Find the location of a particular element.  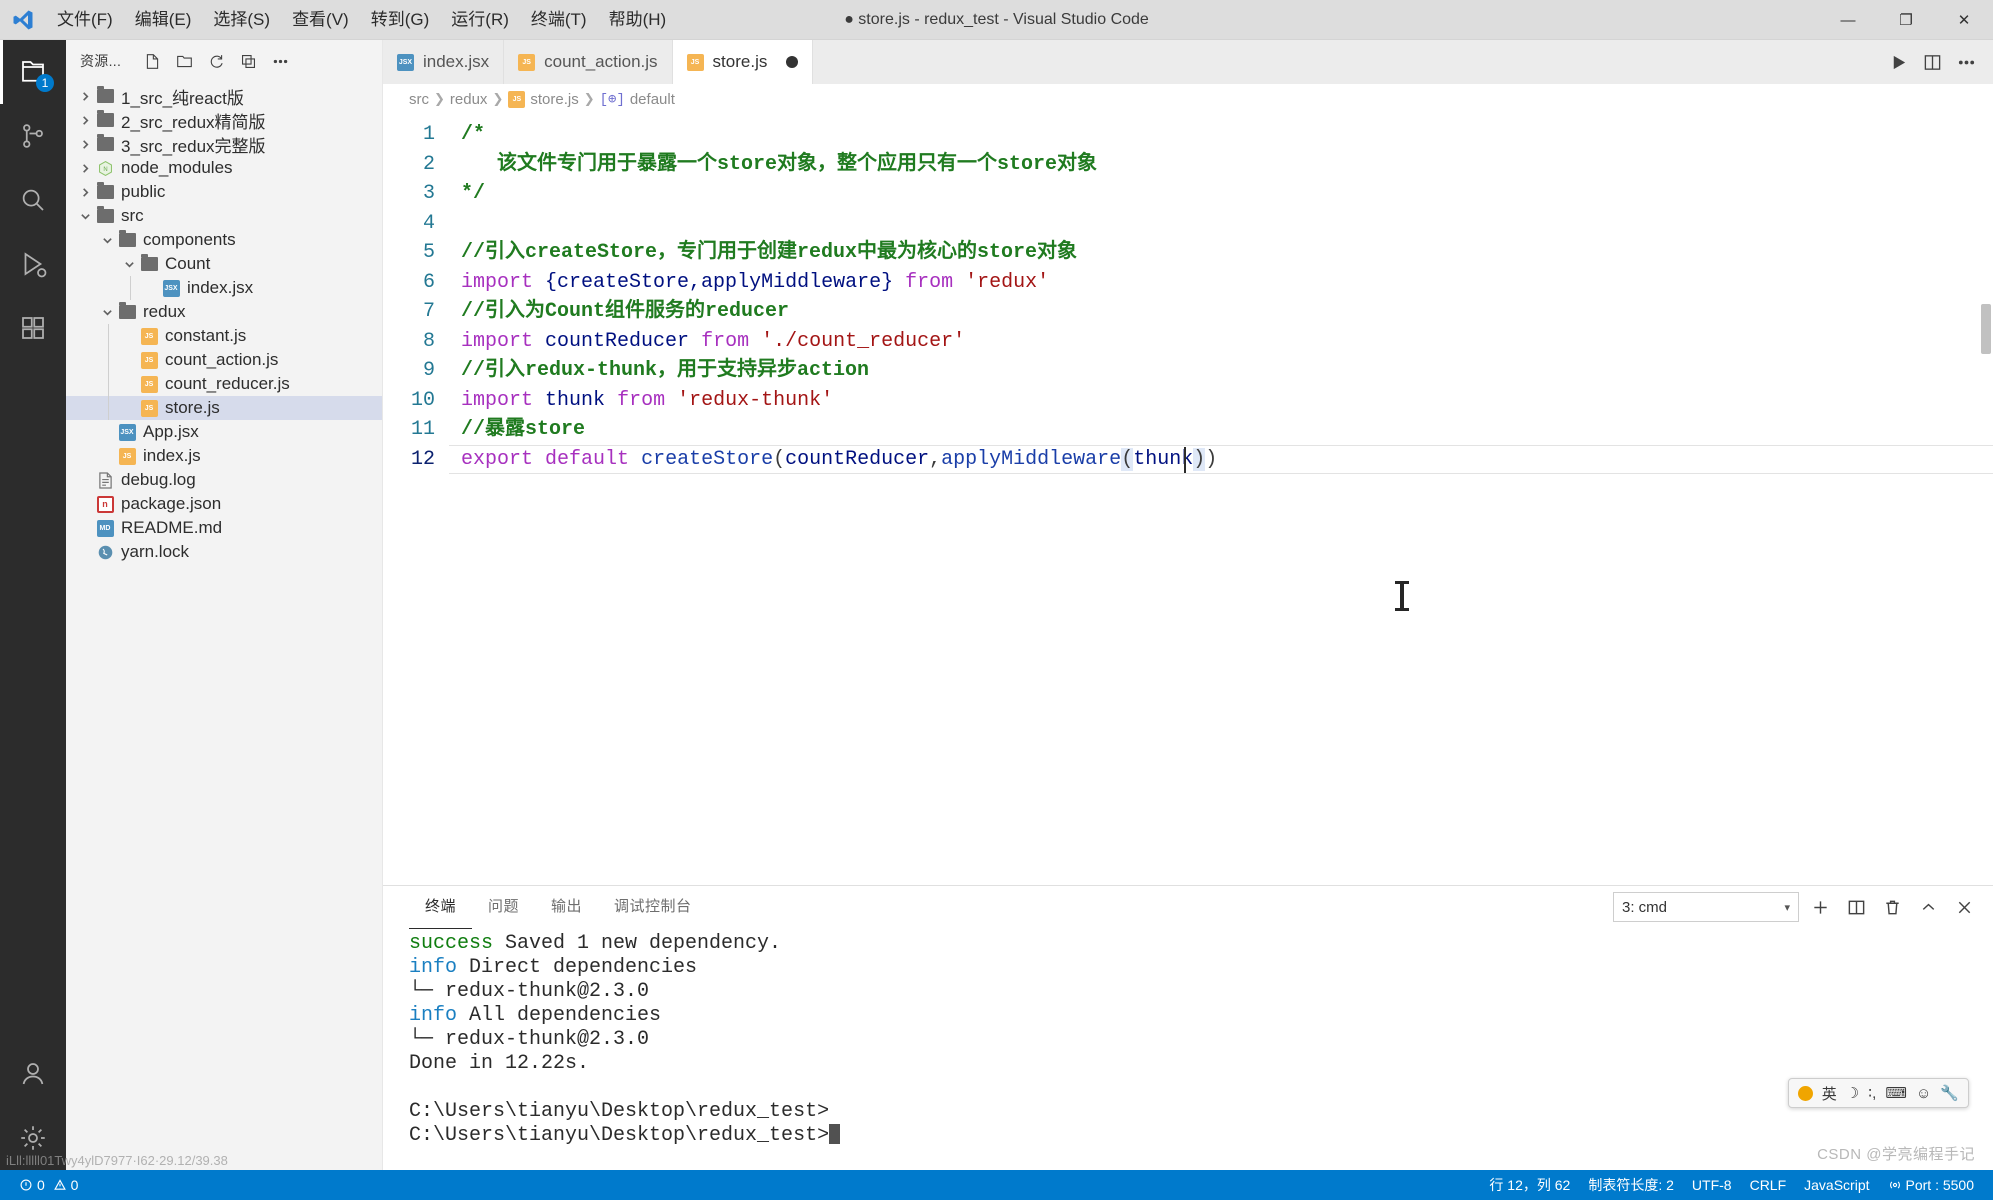

collapse-all-icon is located at coordinates (248, 61).